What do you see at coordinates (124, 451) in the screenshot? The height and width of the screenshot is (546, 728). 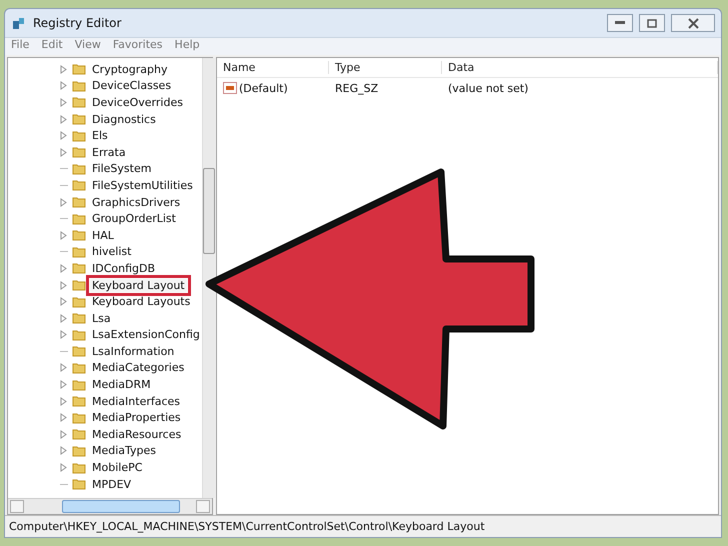 I see `tree-item: MediaTypes` at bounding box center [124, 451].